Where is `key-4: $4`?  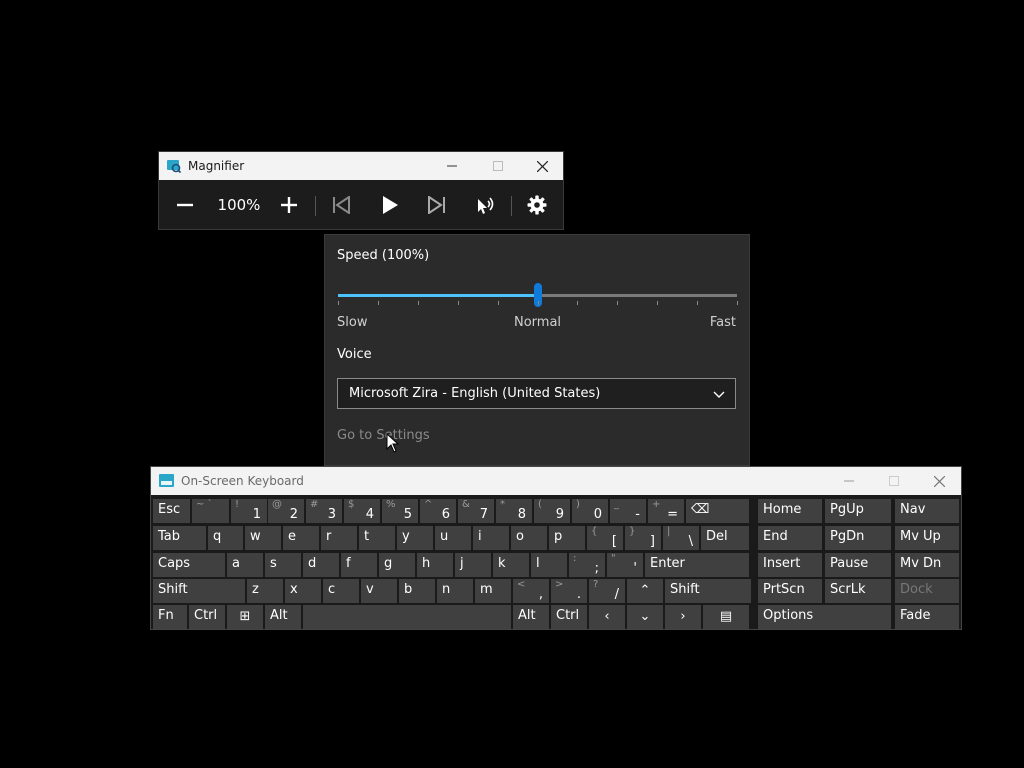
key-4: $4 is located at coordinates (362, 511).